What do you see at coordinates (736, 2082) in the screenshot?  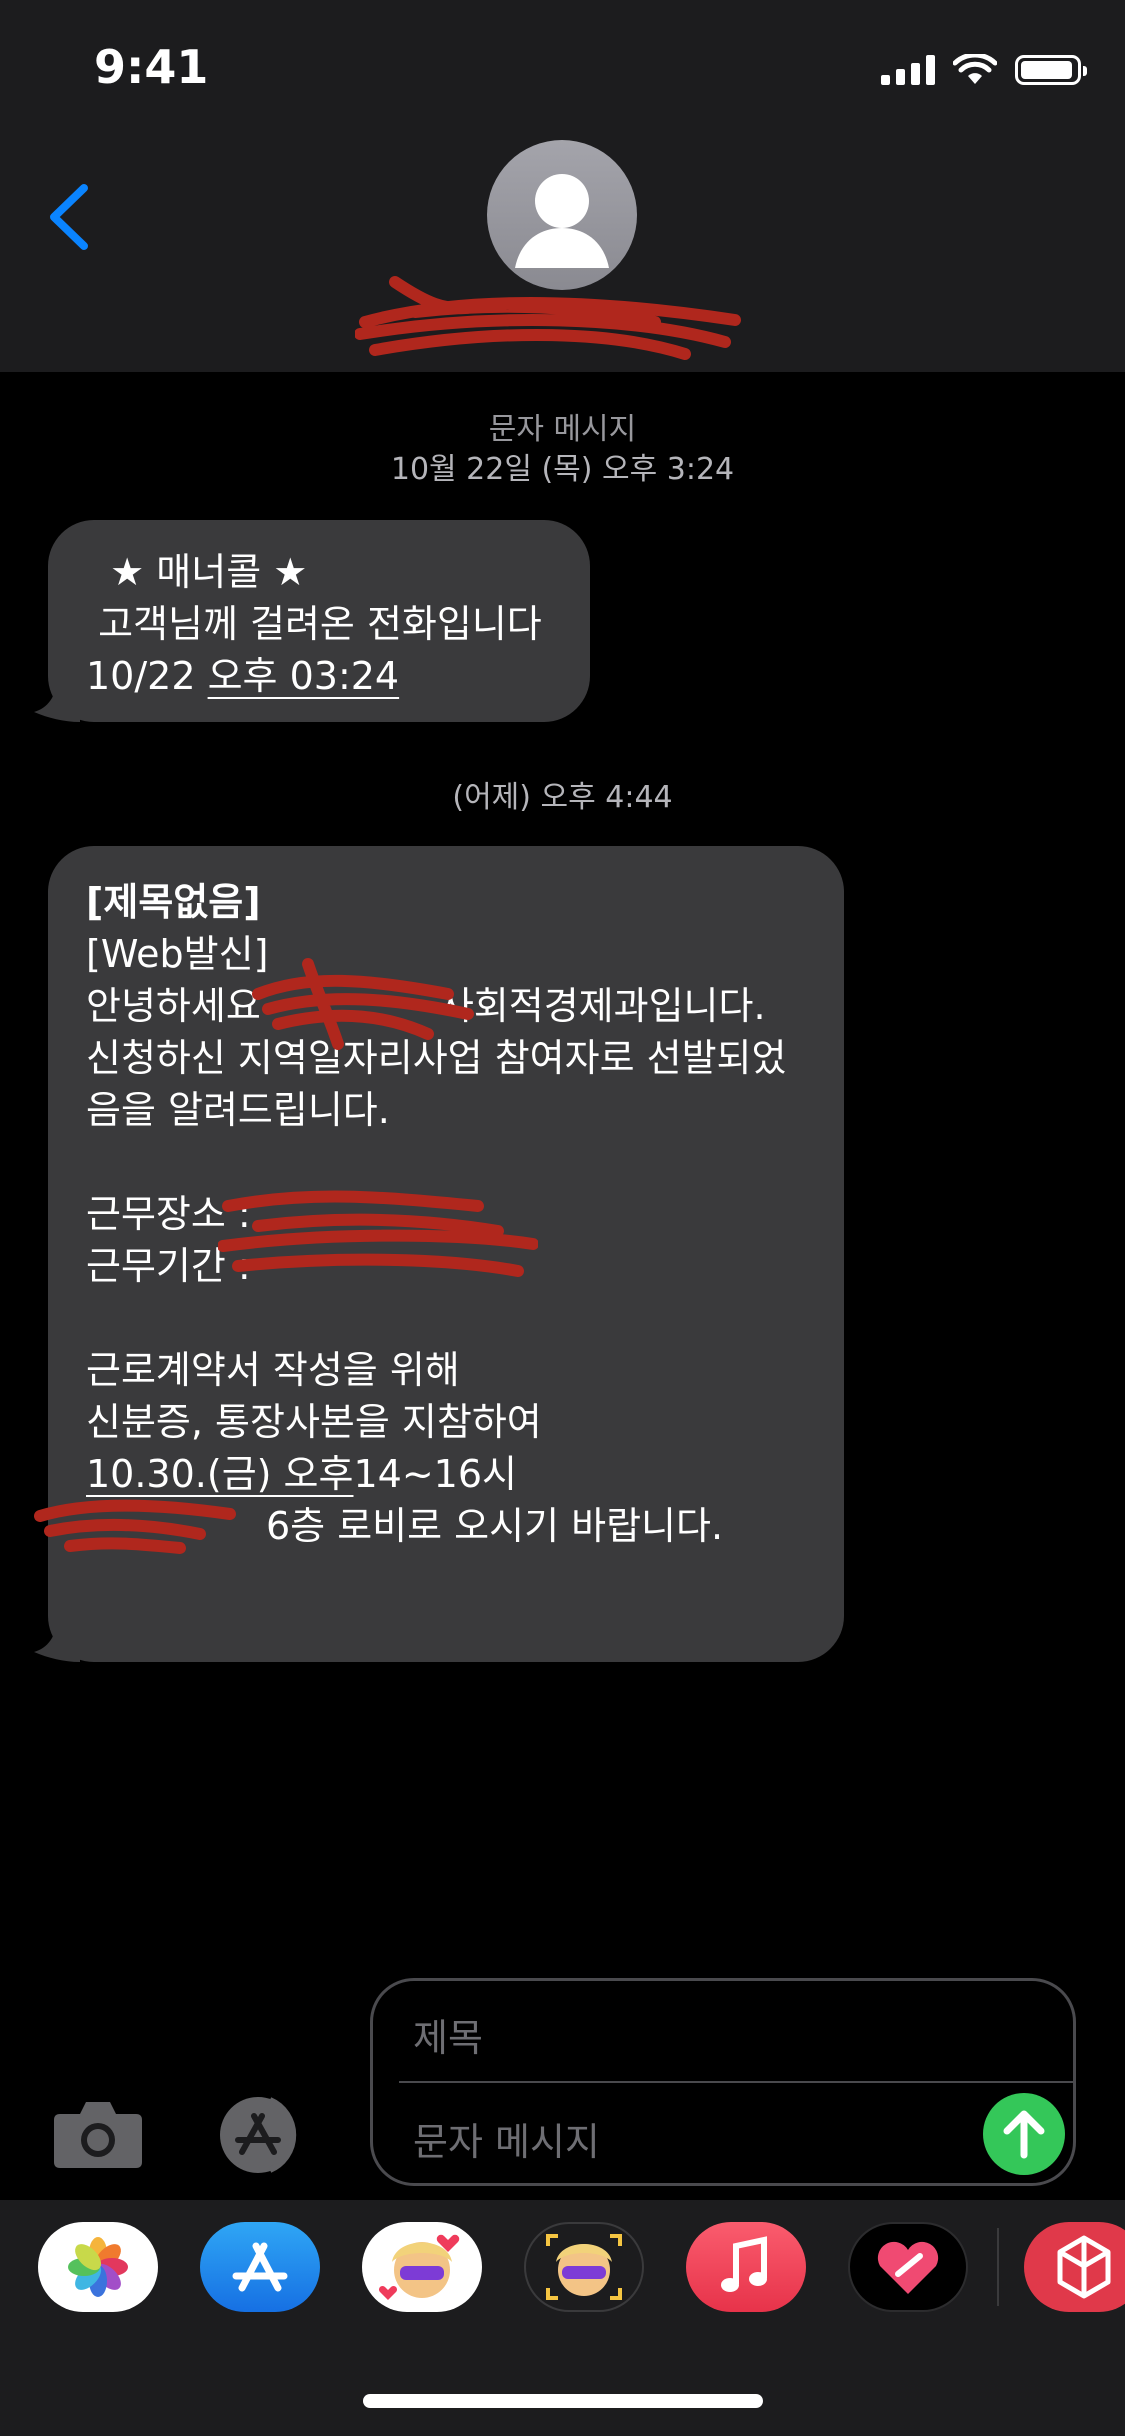 I see `composer-divider` at bounding box center [736, 2082].